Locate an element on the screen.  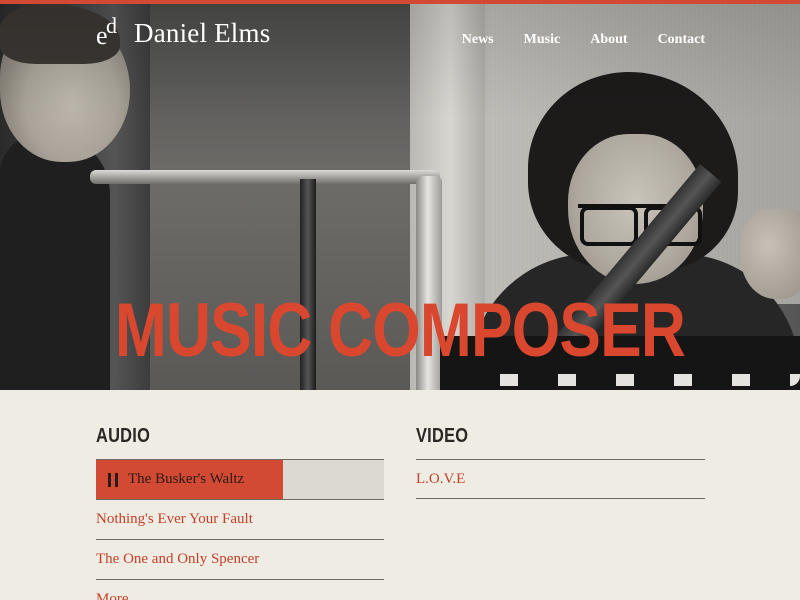
logo-de-monogram-icon: ed is located at coordinates (106, 31).